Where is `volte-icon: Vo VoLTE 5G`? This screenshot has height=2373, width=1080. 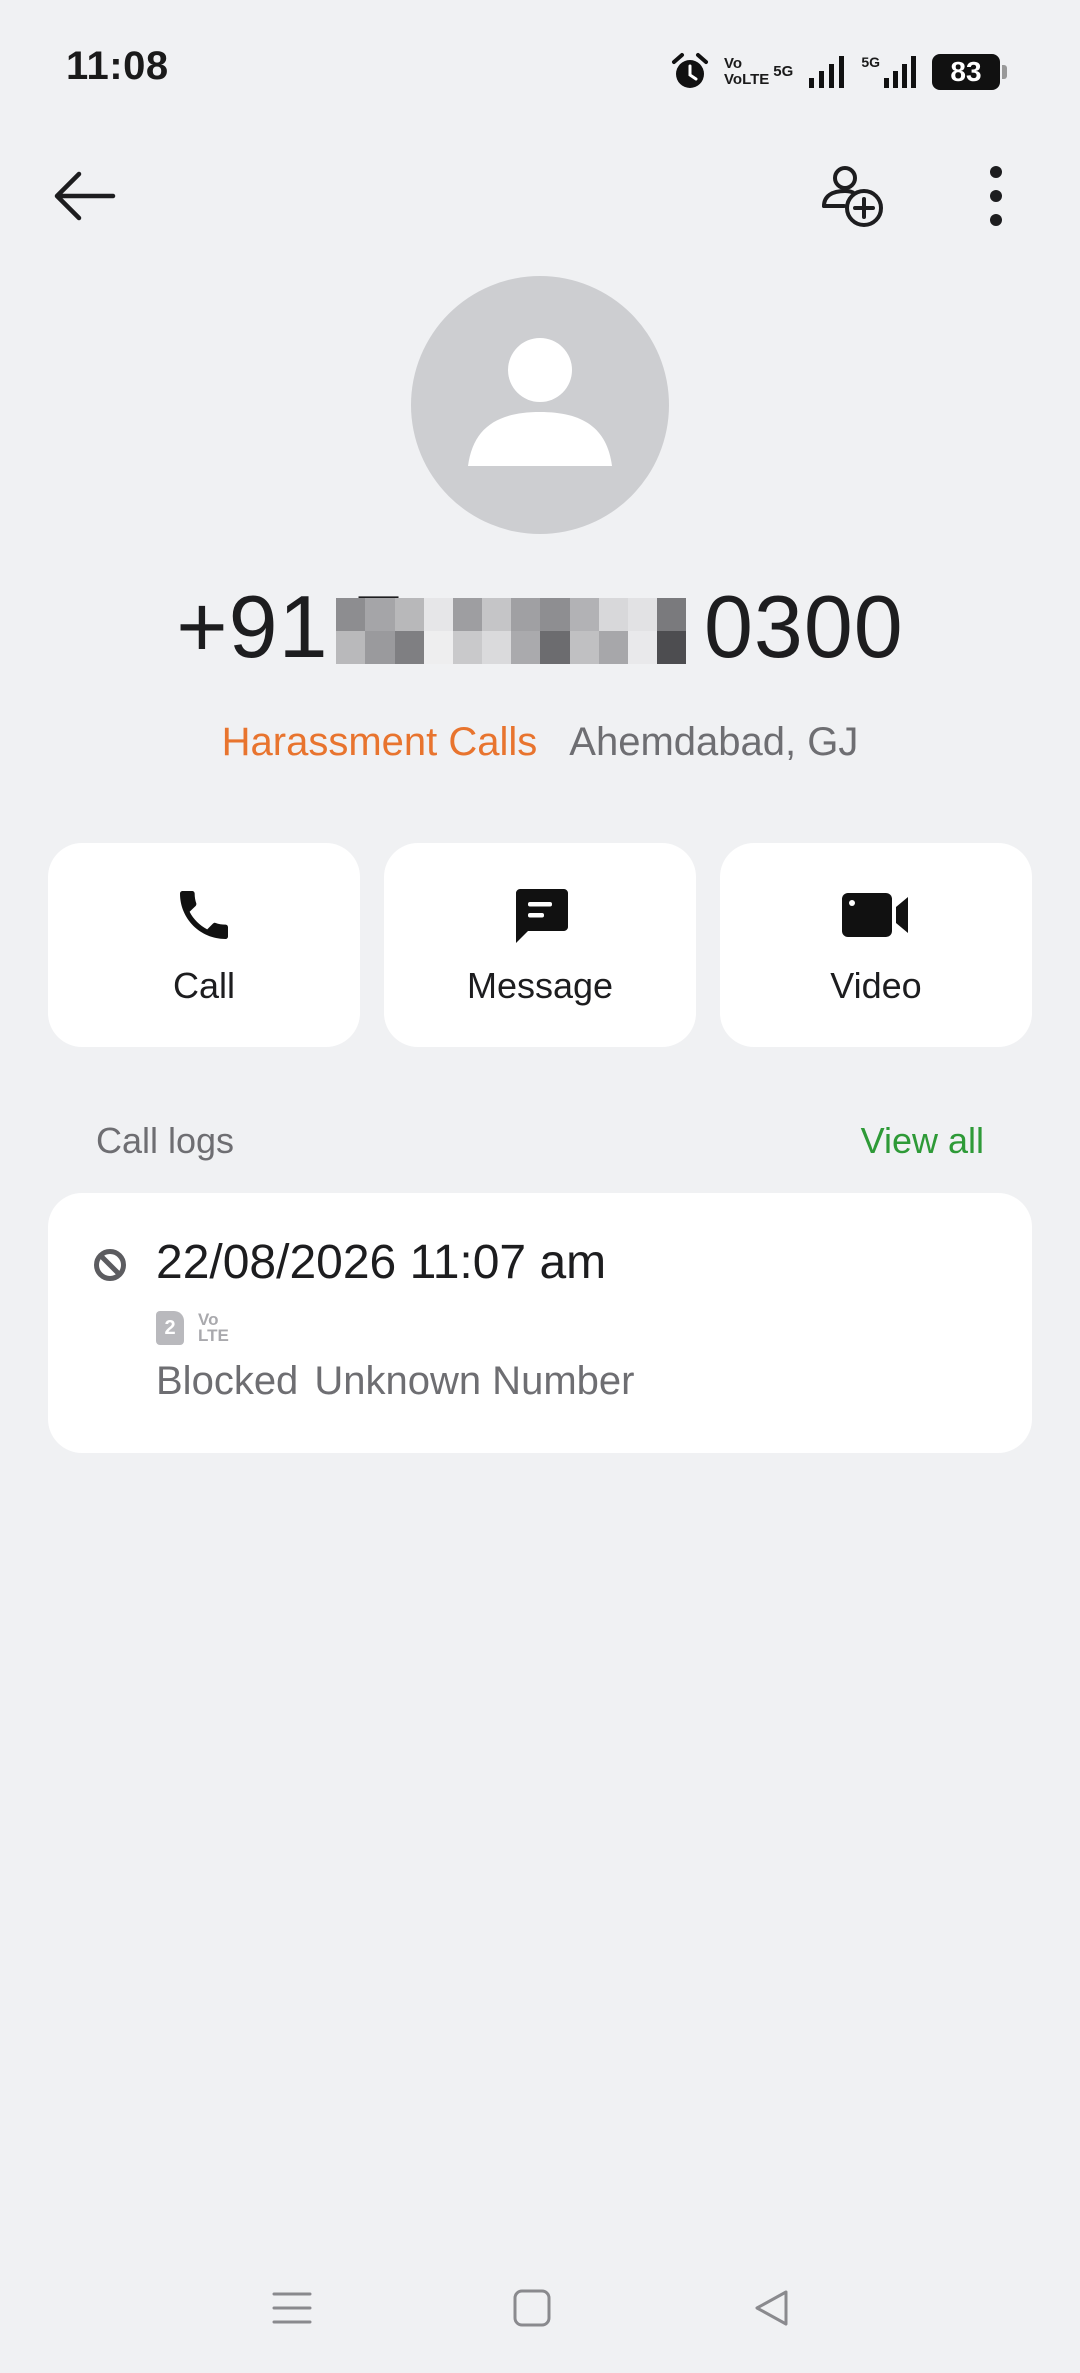
volte-icon: Vo VoLTE 5G is located at coordinates (759, 71).